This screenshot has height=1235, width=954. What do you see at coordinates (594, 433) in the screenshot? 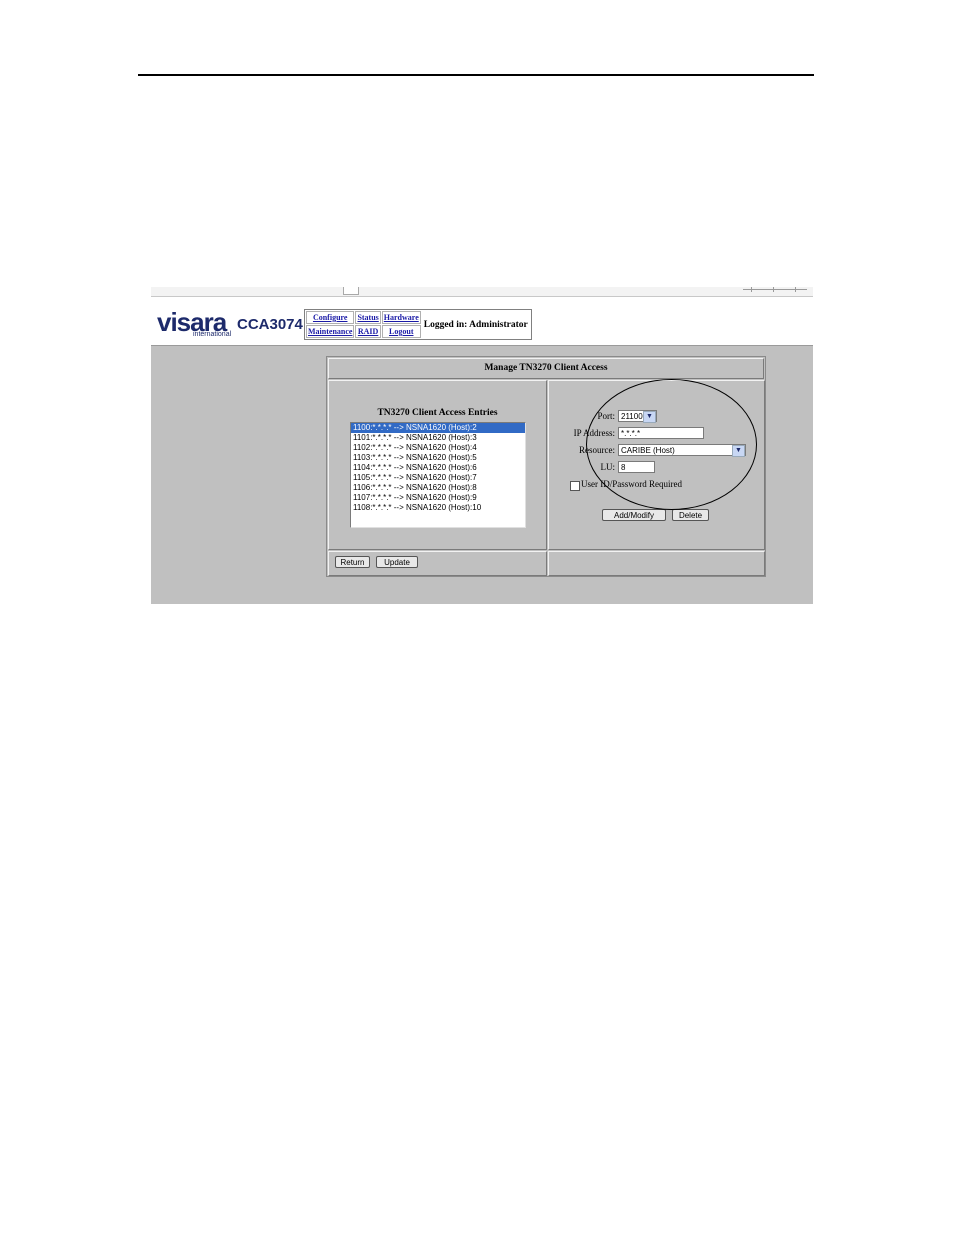
I see `ip-address-label: IP Address:` at bounding box center [594, 433].